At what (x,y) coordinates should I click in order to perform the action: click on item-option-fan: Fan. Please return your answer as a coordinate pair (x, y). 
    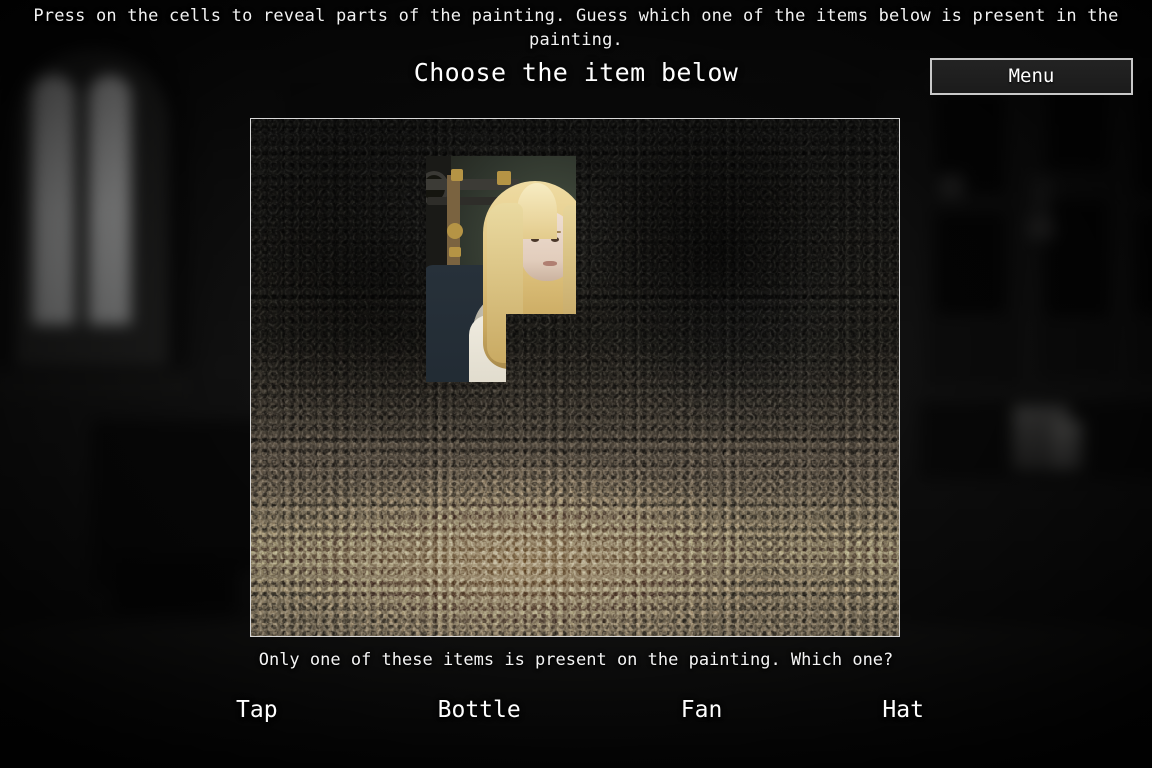
    Looking at the image, I should click on (702, 710).